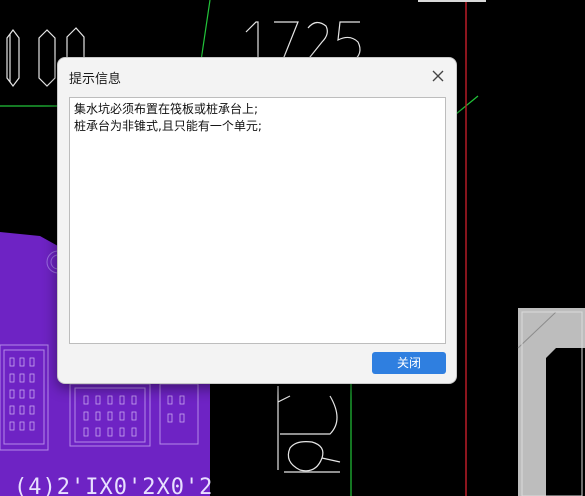 This screenshot has height=496, width=585. Describe the element at coordinates (166, 109) in the screenshot. I see `message-line: 集水坑必须布置在筏板或桩承台上;` at that location.